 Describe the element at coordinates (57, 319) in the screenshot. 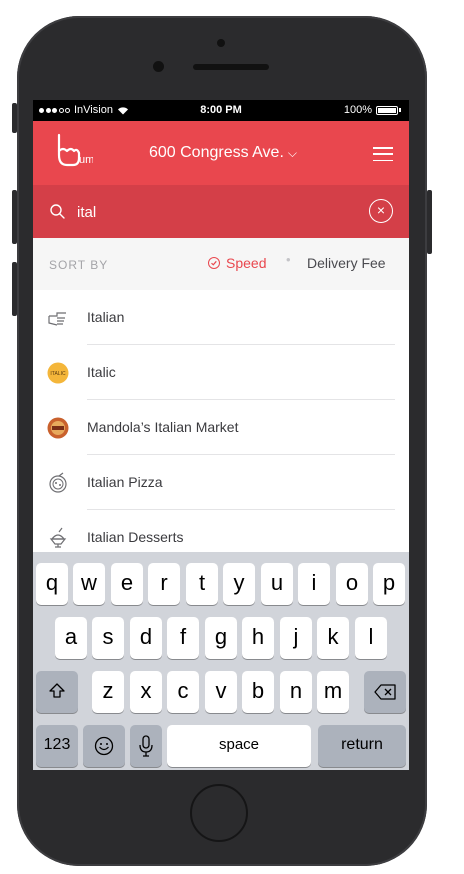

I see `pointing-hand-icon` at that location.